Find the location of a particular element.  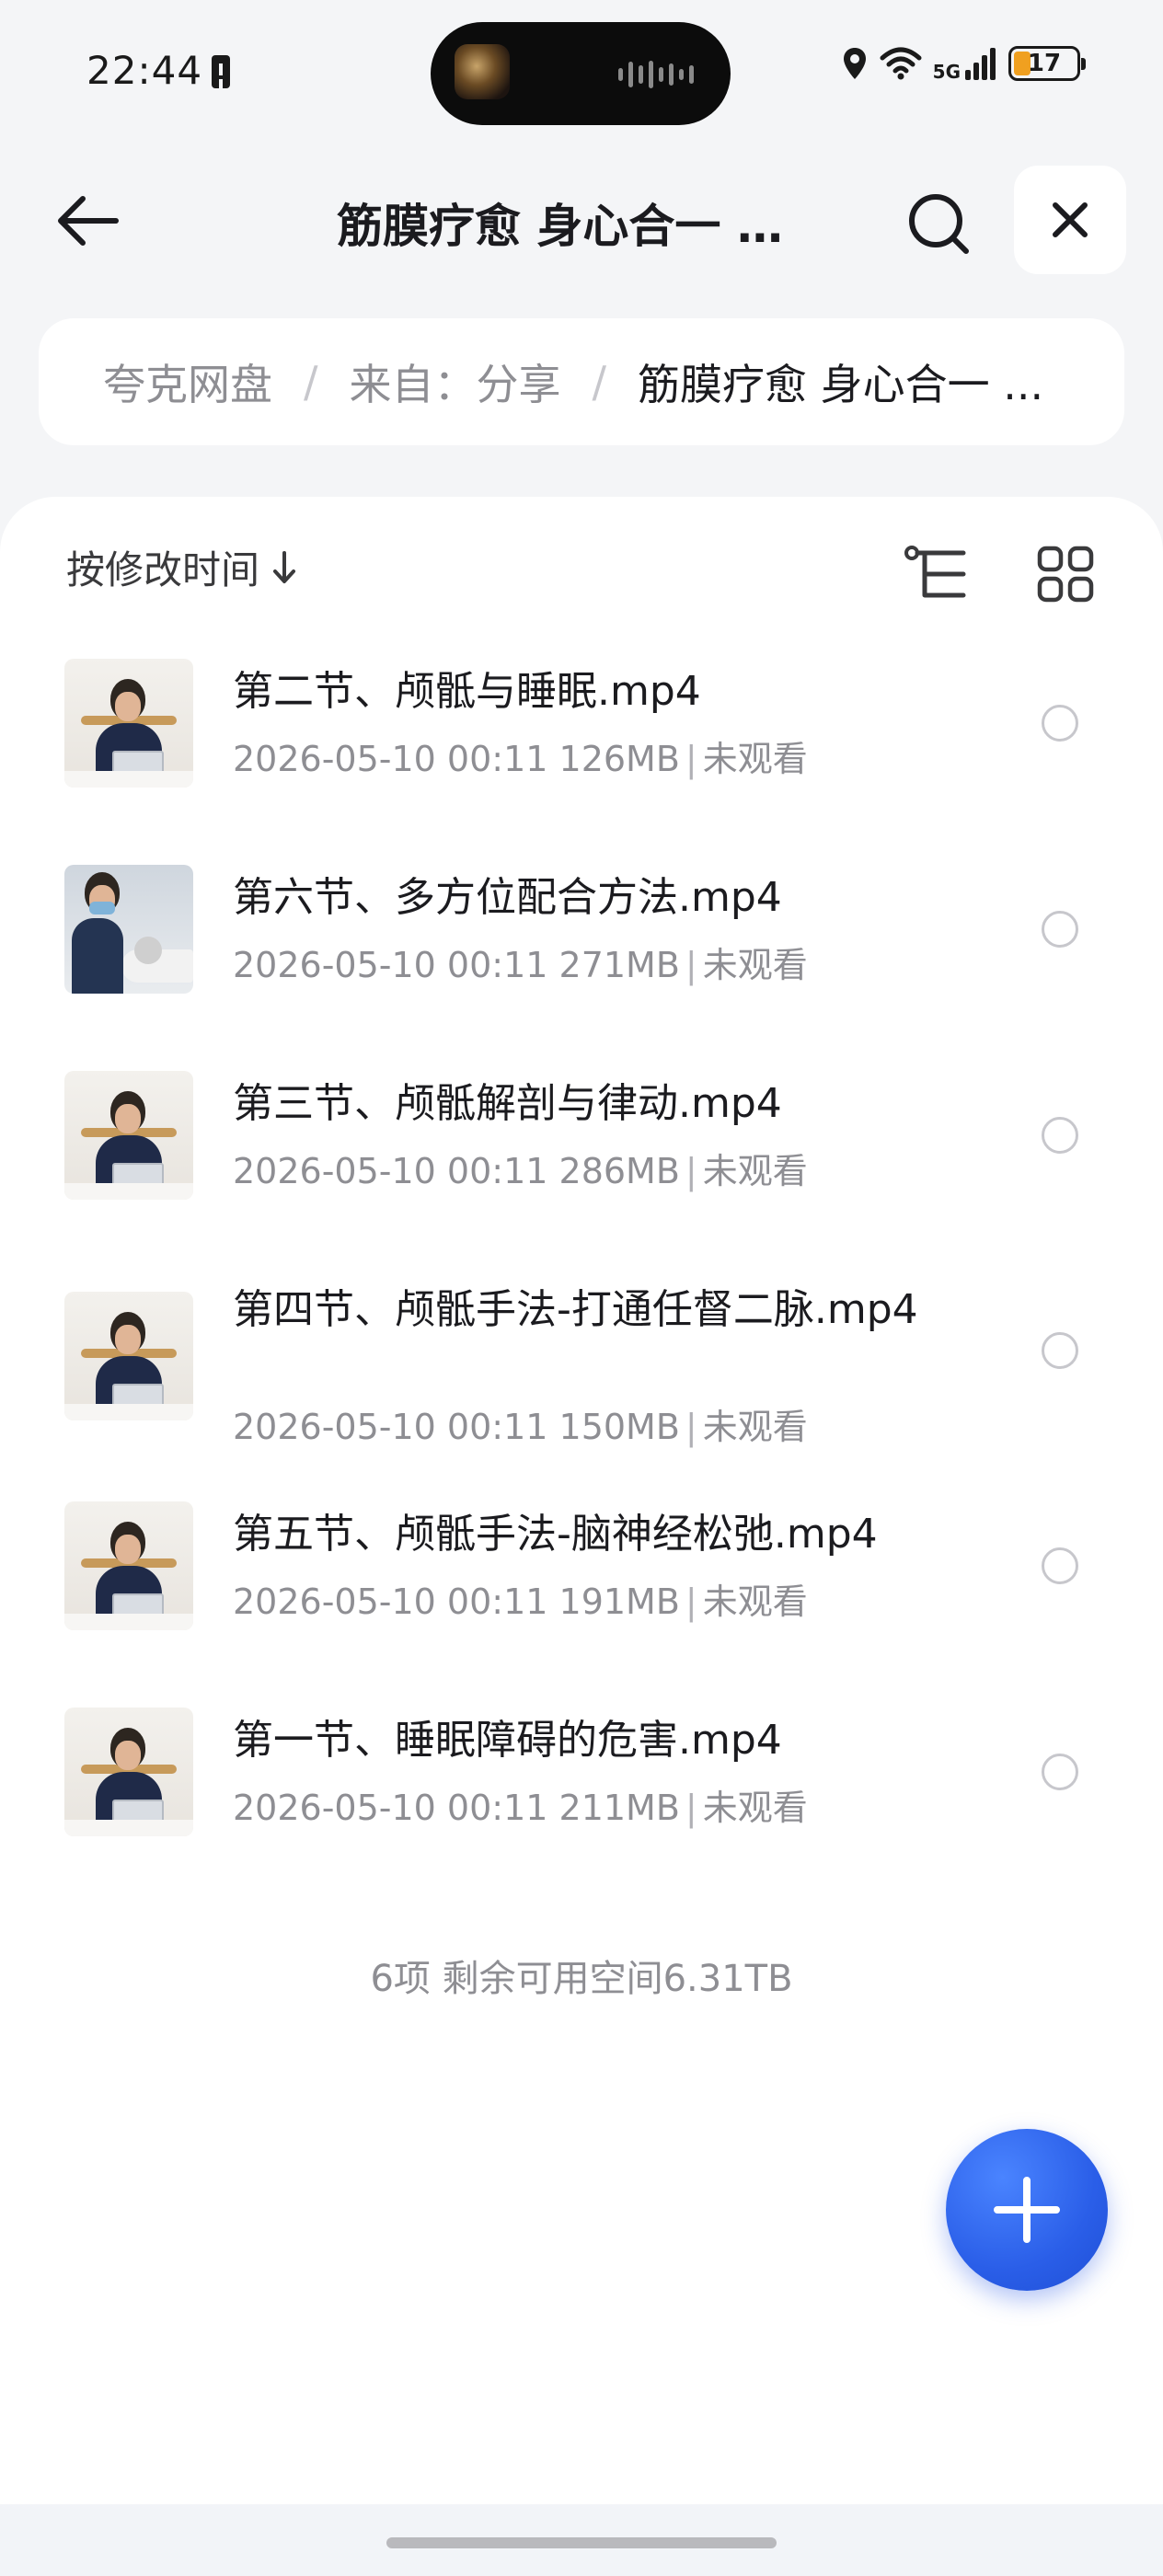

status-bar: 22:44 5G 17 is located at coordinates (581, 69).